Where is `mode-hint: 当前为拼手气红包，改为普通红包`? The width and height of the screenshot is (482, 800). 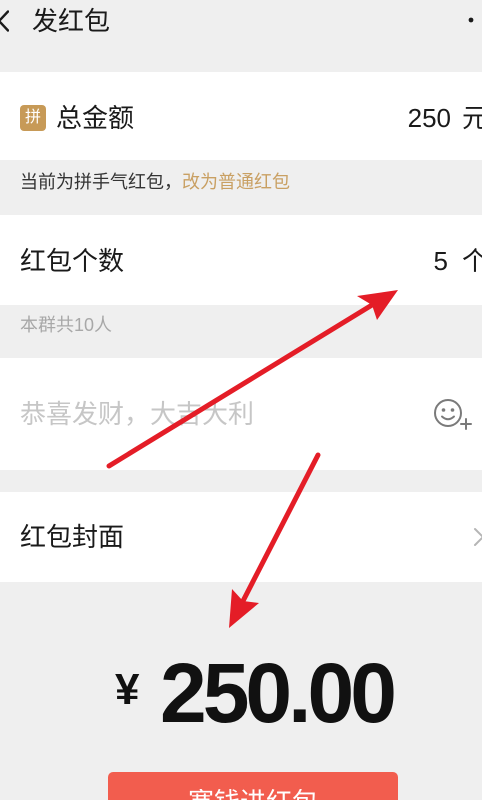
mode-hint: 当前为拼手气红包，改为普通红包 is located at coordinates (155, 182).